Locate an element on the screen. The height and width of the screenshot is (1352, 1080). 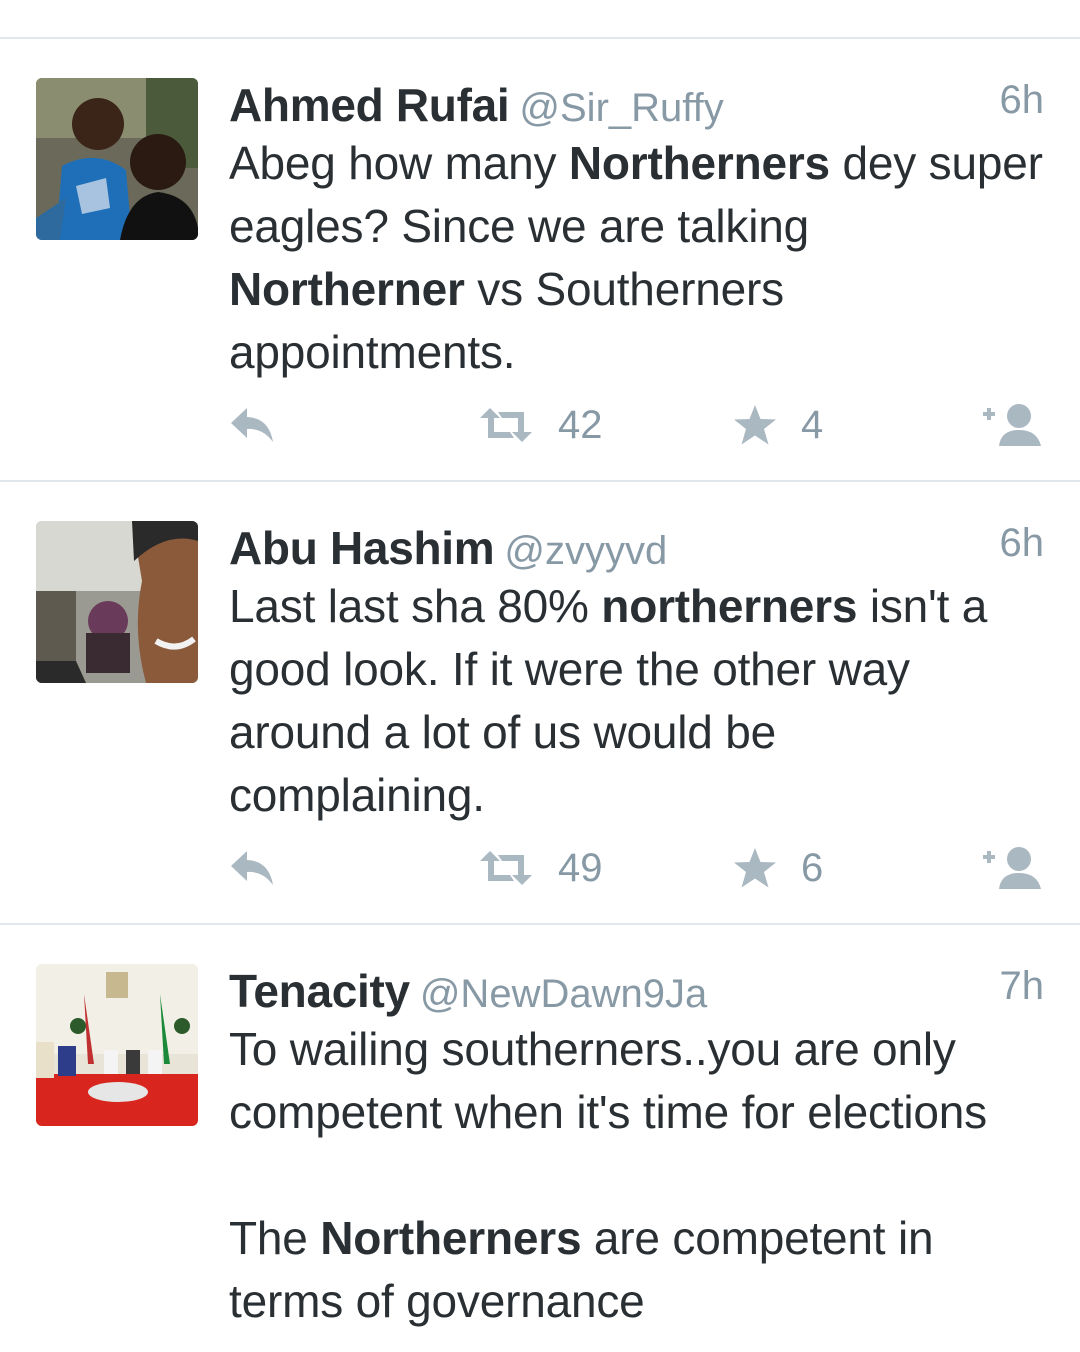
display-name: Abu Hashim is located at coordinates (362, 548).